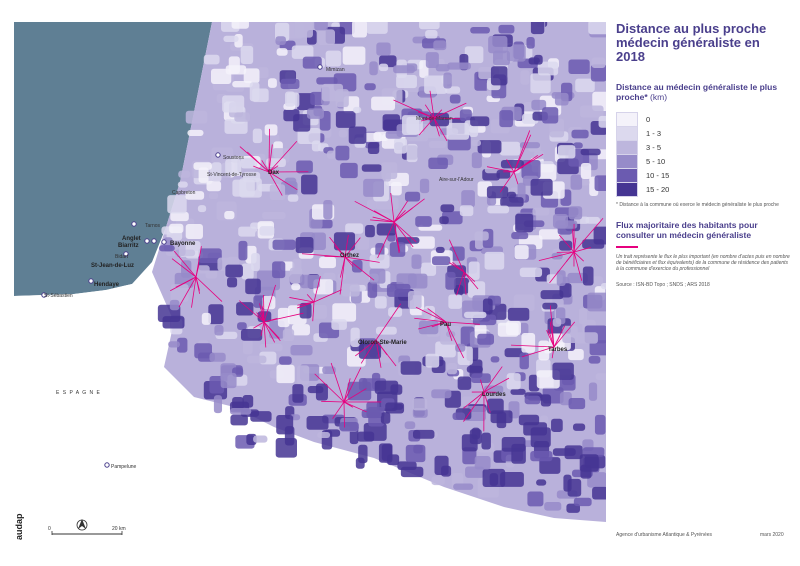 The height and width of the screenshot is (566, 800). What do you see at coordinates (349, 256) in the screenshot?
I see `place-label: Orthez` at bounding box center [349, 256].